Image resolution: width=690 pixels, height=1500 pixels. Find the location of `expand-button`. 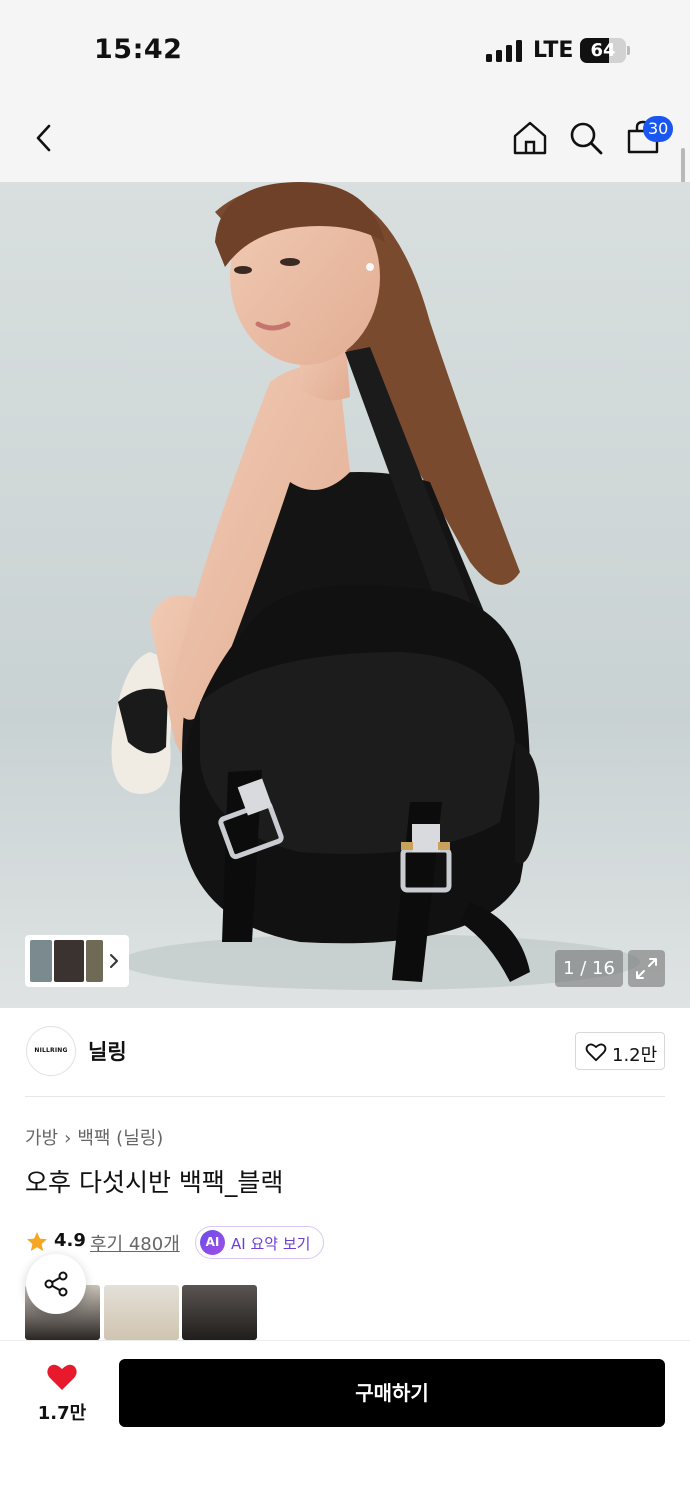

expand-button is located at coordinates (646, 968).